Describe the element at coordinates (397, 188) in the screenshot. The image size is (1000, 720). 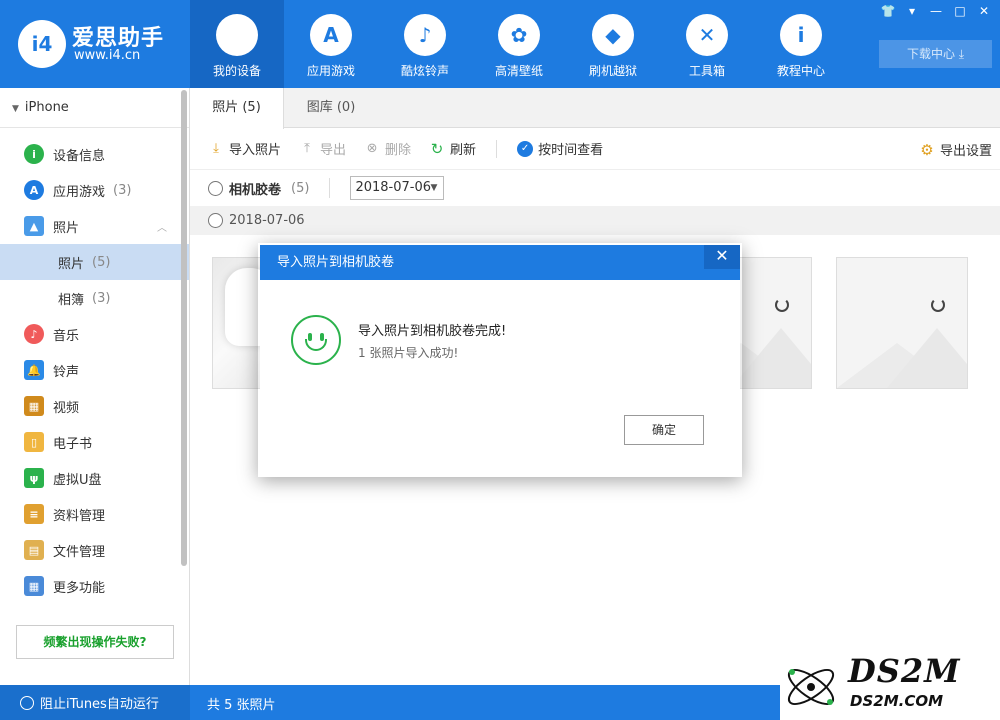
I see `date-dropdown: 2018-07-06 ▼` at that location.